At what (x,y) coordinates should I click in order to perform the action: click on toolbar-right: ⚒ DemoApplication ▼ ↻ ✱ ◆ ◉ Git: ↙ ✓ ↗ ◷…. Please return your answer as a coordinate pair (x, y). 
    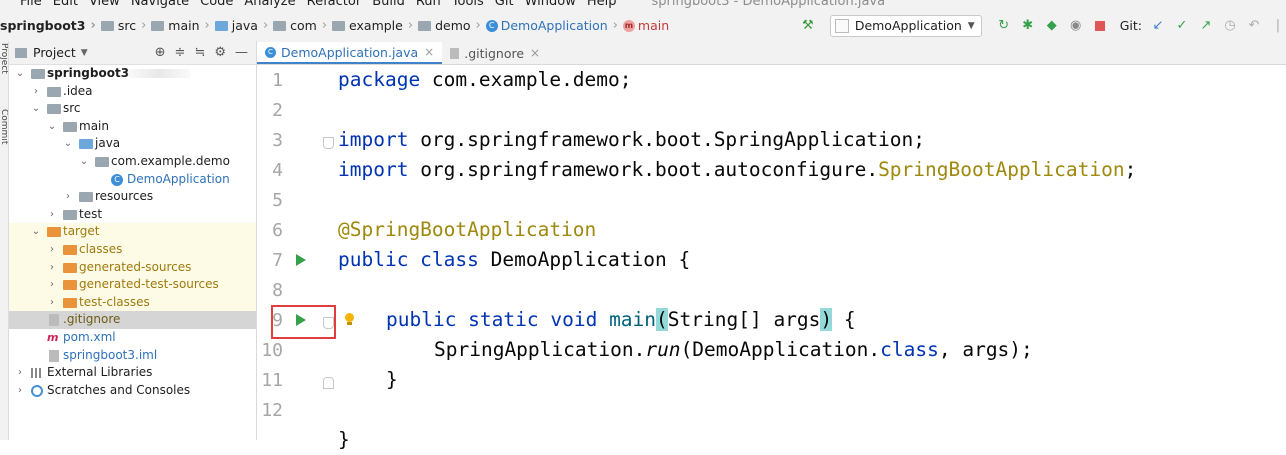
    Looking at the image, I should click on (1041, 25).